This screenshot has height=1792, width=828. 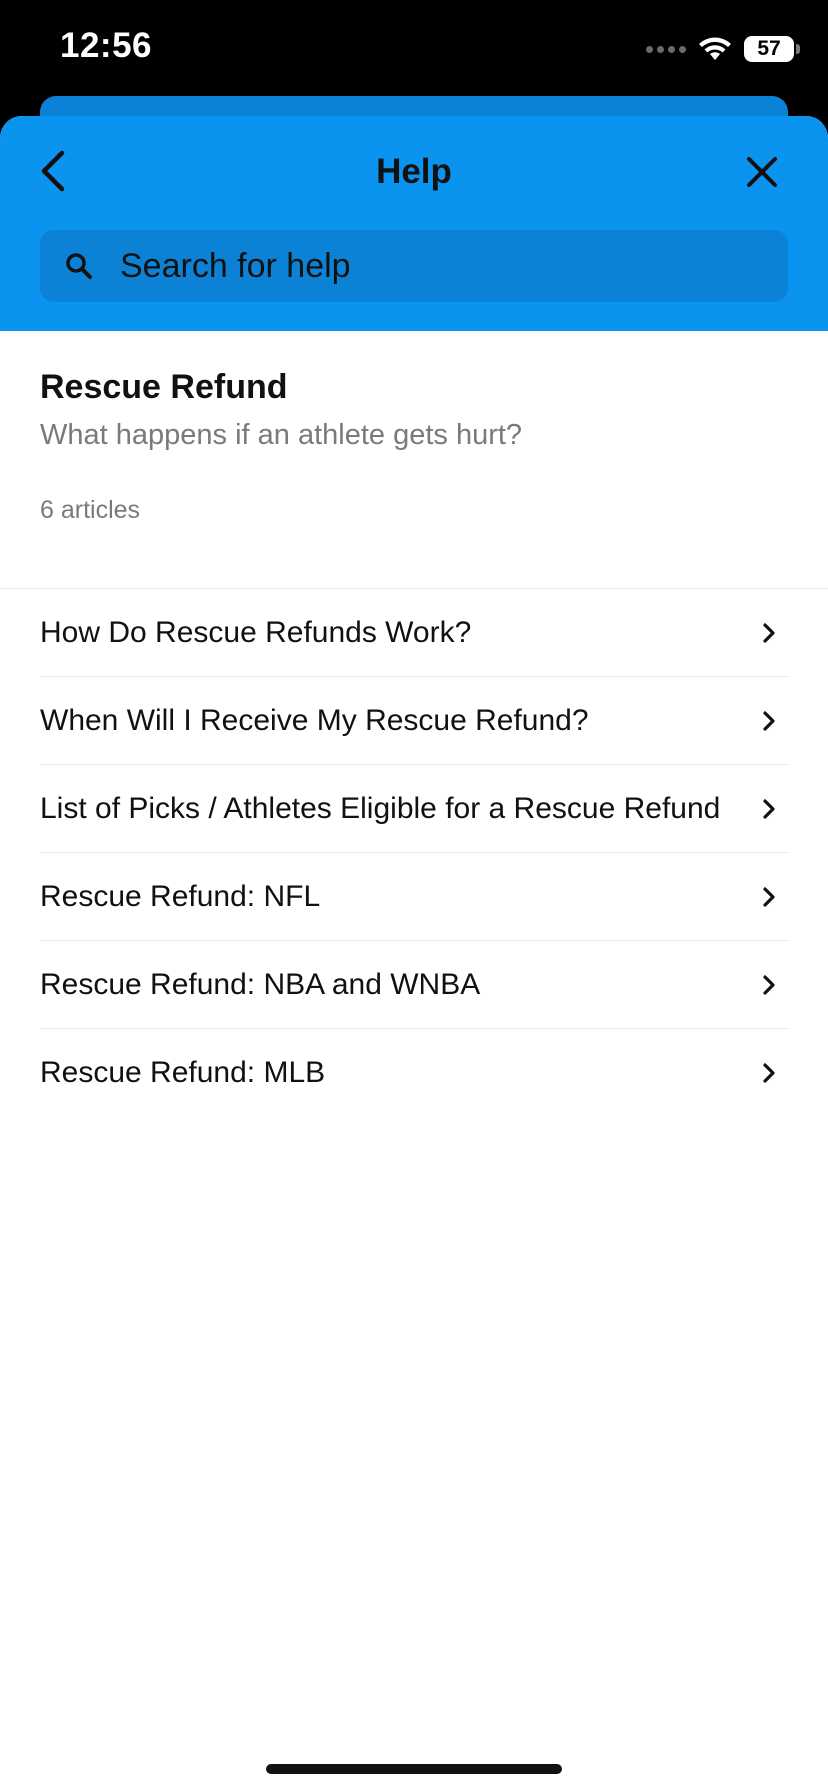 I want to click on article-label: Rescue Refund: NBA and WNBA, so click(x=260, y=984).